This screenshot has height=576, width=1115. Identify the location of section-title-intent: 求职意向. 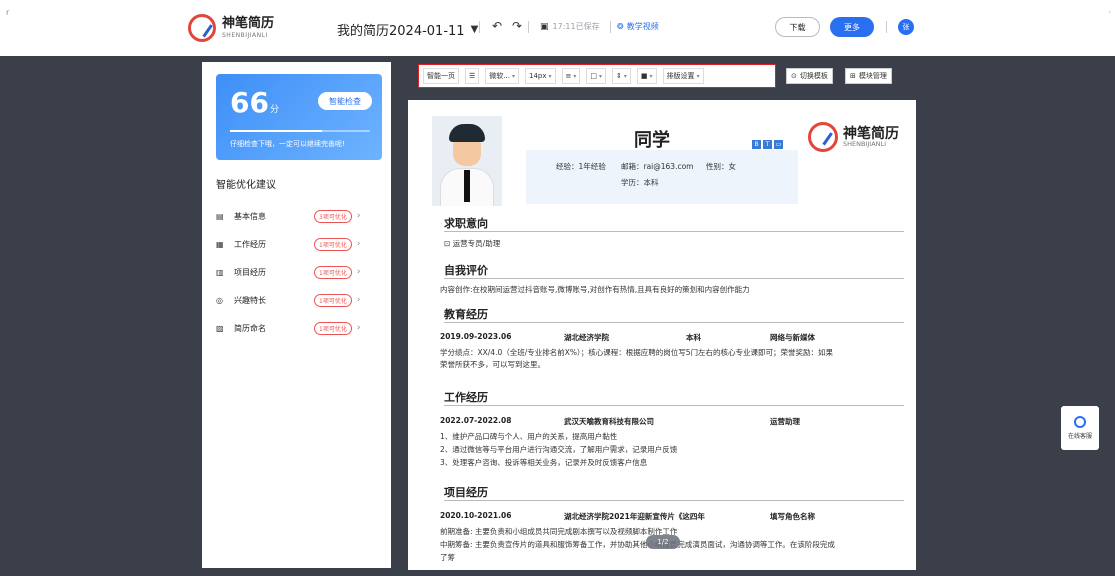
(466, 223).